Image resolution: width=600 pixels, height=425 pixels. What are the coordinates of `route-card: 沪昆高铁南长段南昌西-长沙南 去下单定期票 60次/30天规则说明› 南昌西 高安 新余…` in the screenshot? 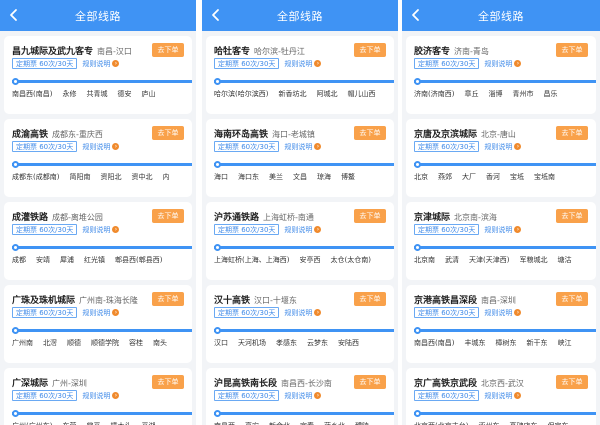 It's located at (300, 396).